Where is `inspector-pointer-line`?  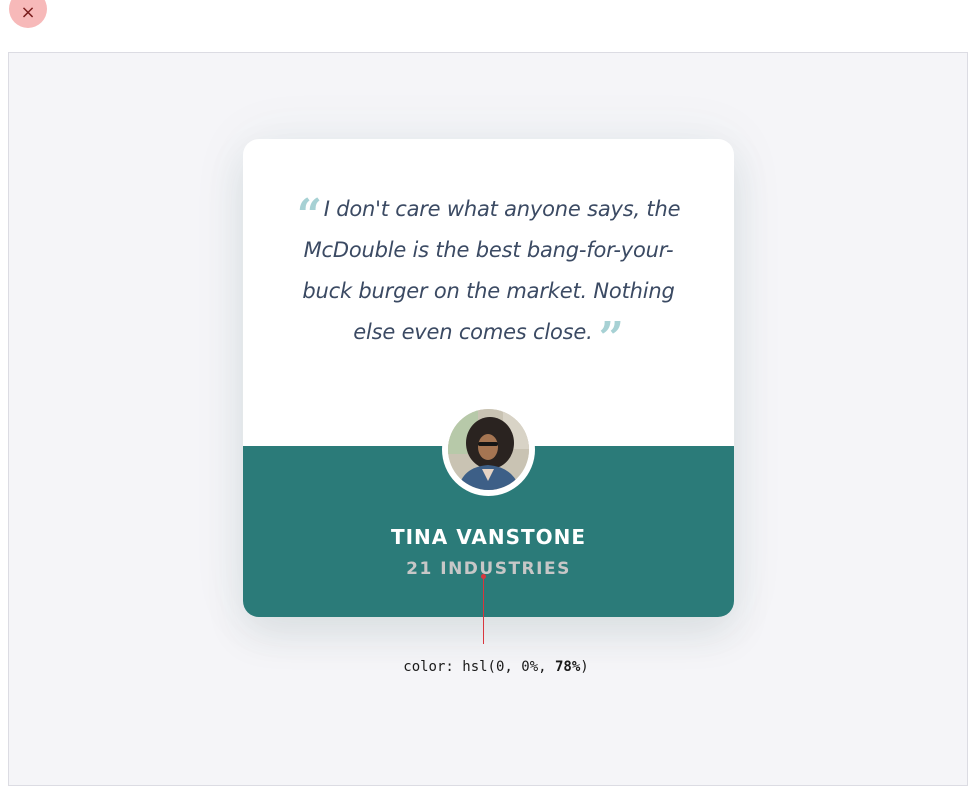
inspector-pointer-line is located at coordinates (483, 610).